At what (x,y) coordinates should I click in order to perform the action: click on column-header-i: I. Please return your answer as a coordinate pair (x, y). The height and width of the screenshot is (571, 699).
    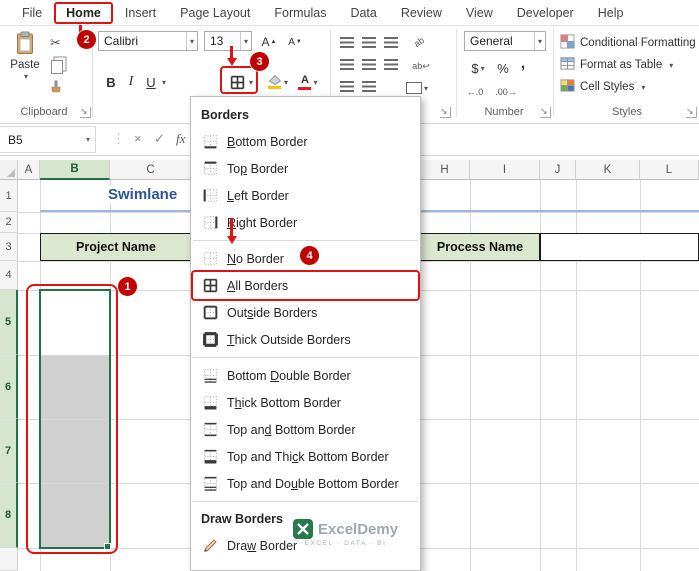
    Looking at the image, I should click on (505, 170).